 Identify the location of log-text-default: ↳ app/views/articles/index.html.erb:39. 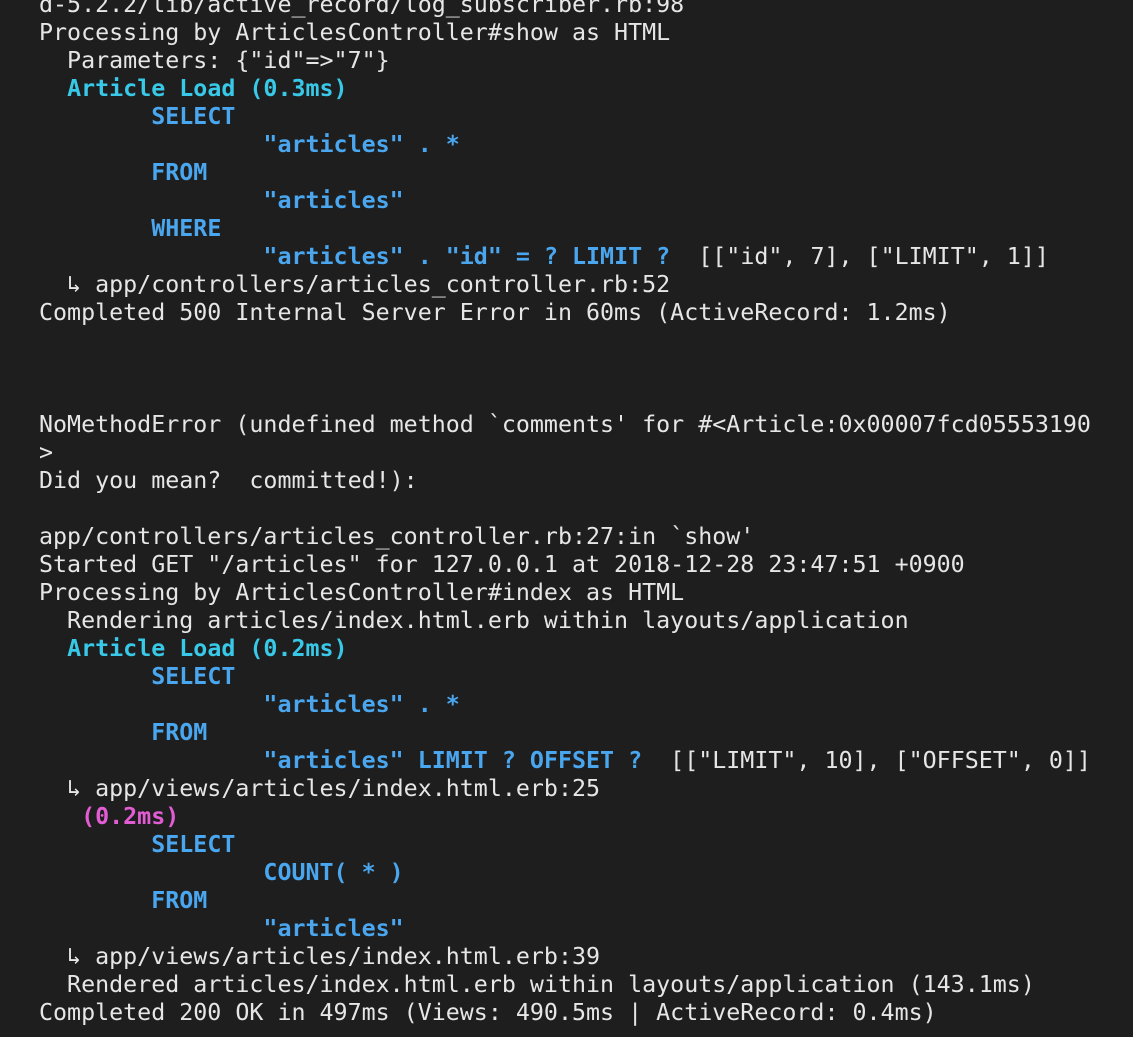
(320, 956).